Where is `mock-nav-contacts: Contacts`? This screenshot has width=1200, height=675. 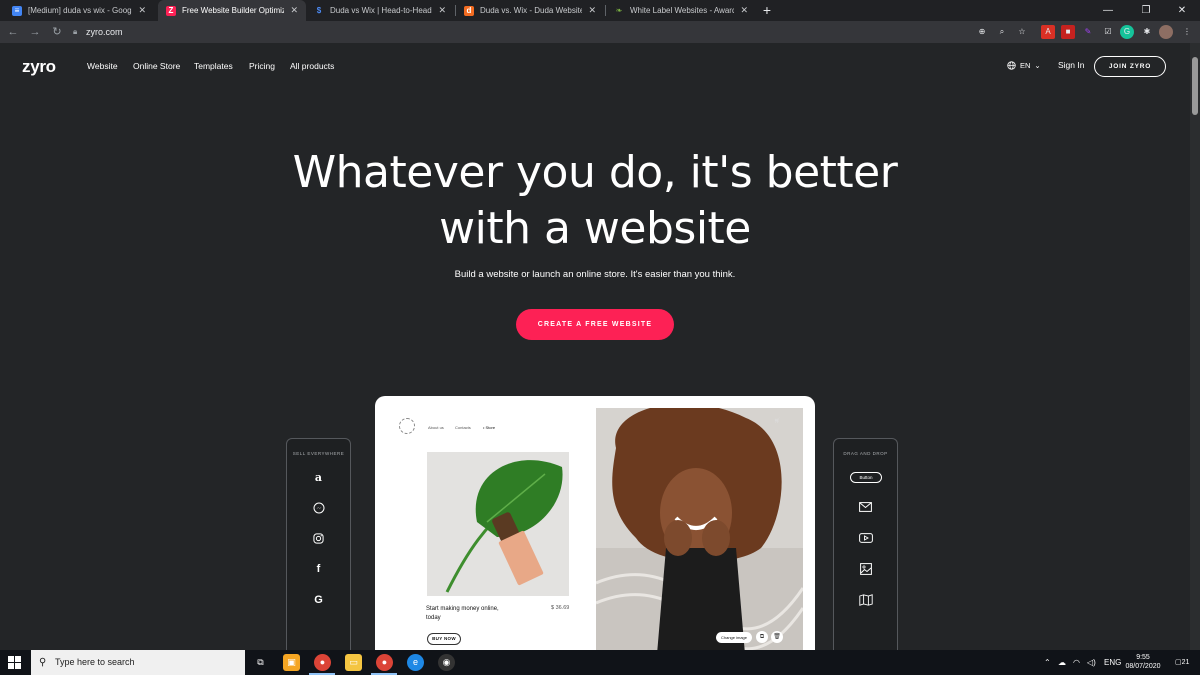 mock-nav-contacts: Contacts is located at coordinates (463, 427).